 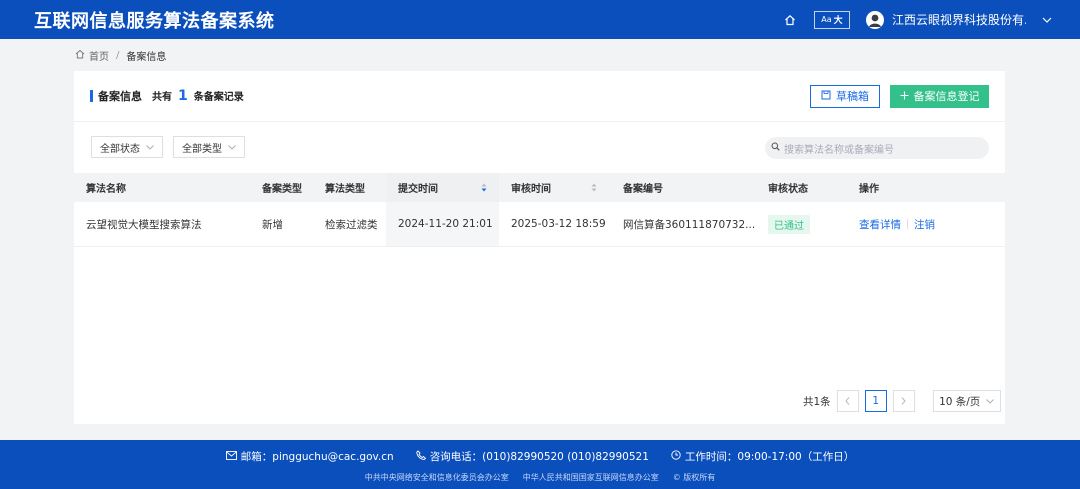 I want to click on type-filter-value: 全部类型, so click(x=202, y=149).